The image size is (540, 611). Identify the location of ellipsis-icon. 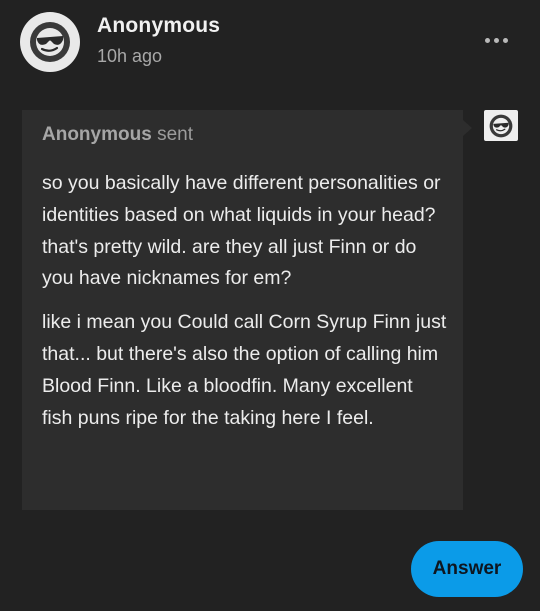
(487, 40).